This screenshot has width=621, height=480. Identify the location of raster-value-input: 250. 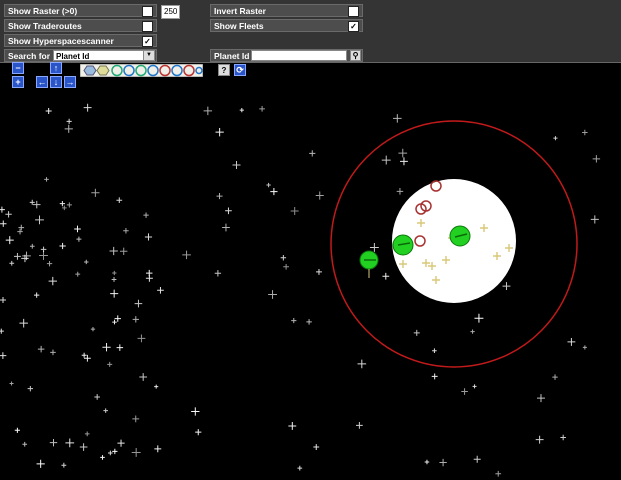
(171, 12).